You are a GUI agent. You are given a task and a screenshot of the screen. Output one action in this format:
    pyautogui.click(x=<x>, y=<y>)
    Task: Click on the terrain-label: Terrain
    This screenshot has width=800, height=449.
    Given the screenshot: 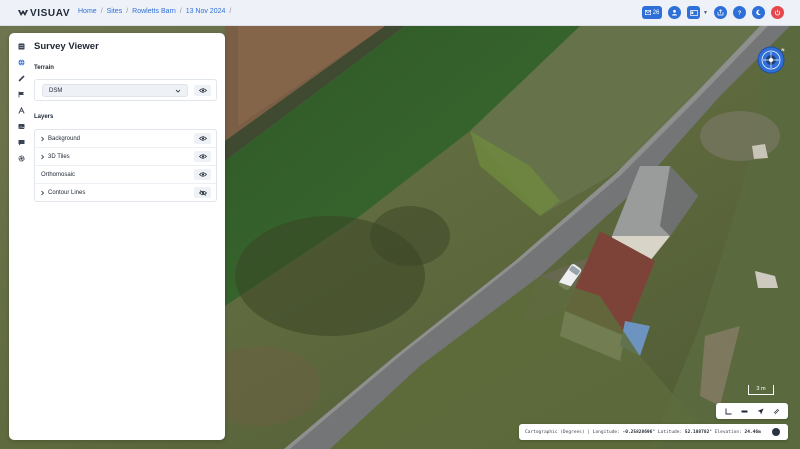 What is the action you would take?
    pyautogui.click(x=44, y=68)
    